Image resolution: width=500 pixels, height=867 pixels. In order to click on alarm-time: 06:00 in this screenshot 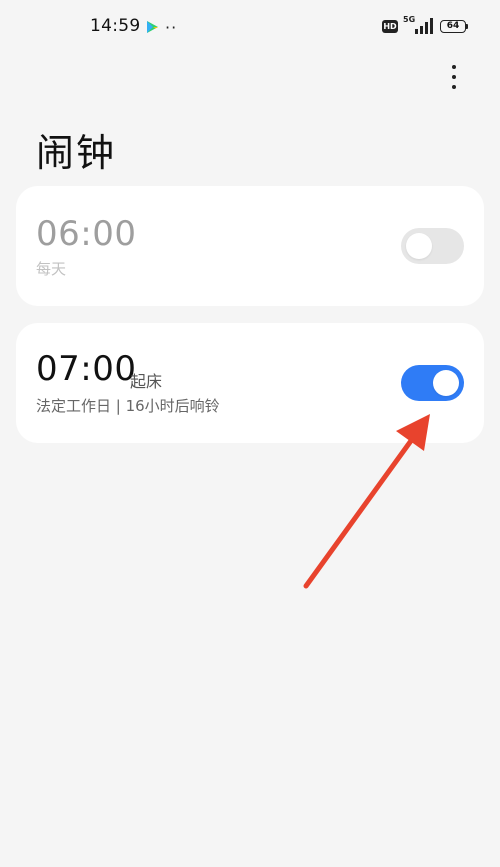, I will do `click(86, 234)`.